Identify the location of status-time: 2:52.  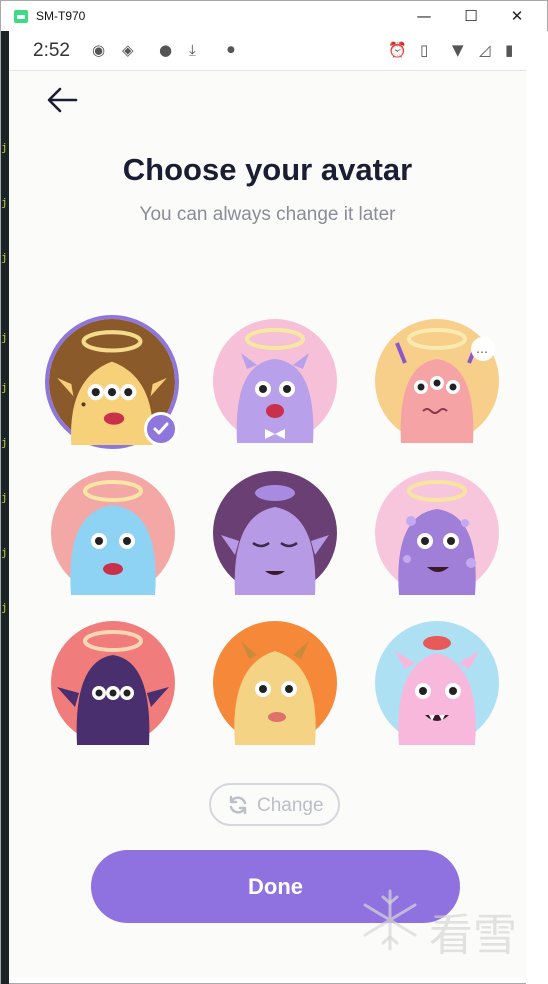
(51, 50).